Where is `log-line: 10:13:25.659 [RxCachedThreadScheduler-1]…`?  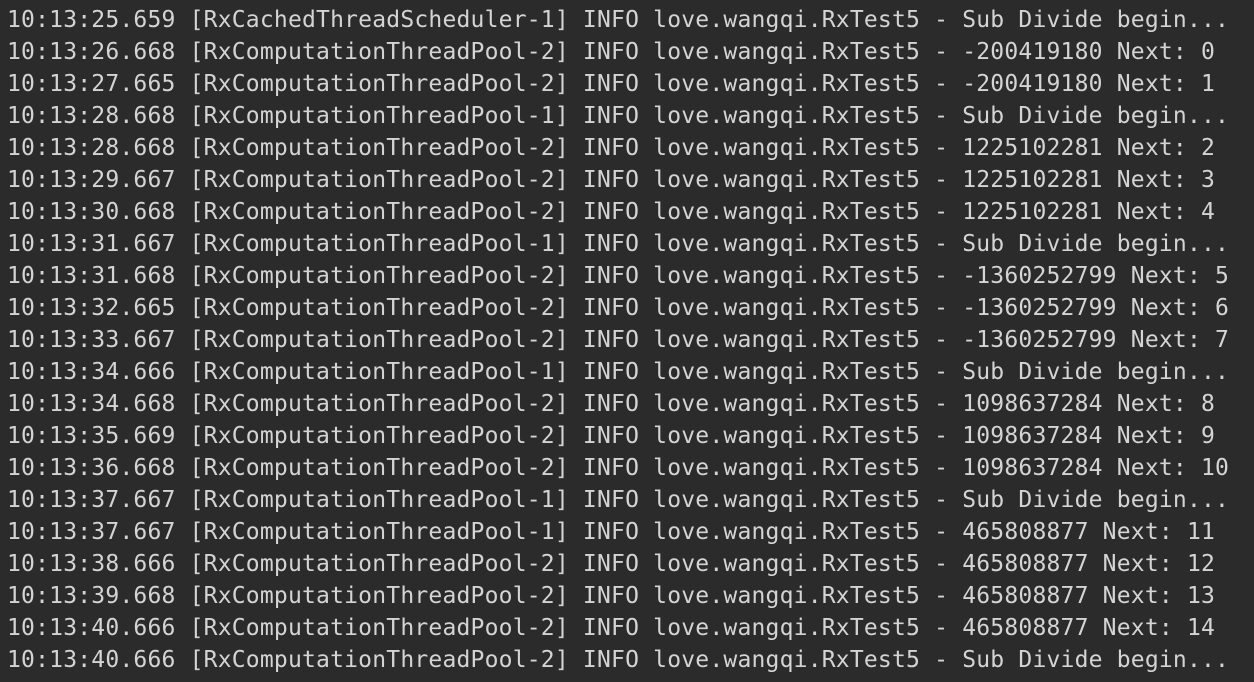
log-line: 10:13:25.659 [RxCachedThreadScheduler-1]… is located at coordinates (618, 20).